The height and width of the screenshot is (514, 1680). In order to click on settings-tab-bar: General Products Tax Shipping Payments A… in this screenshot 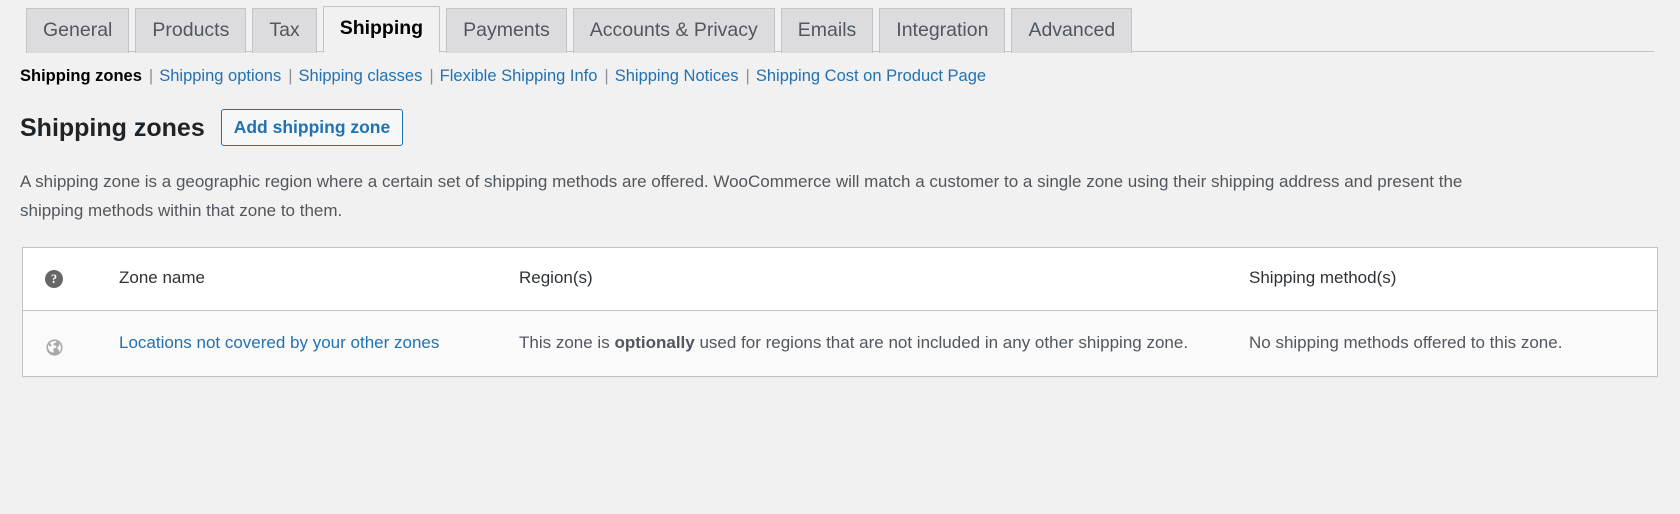, I will do `click(840, 26)`.